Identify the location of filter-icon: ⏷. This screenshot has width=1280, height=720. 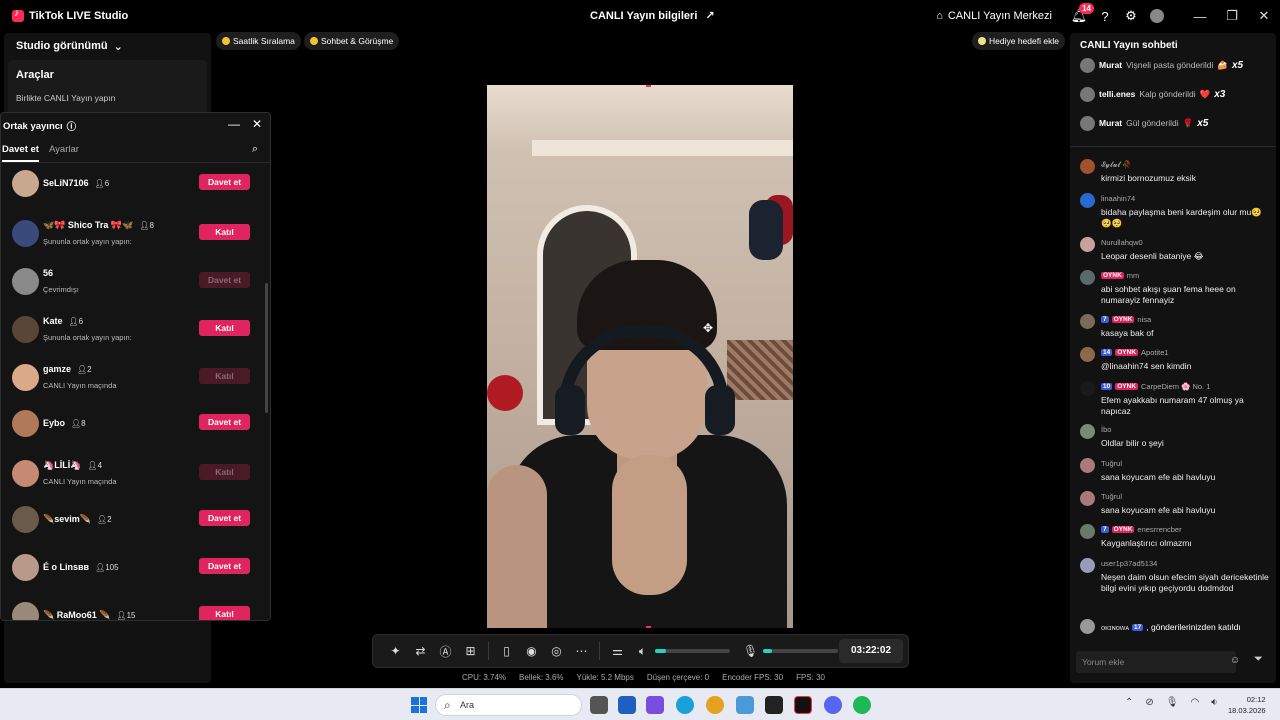
(1258, 659).